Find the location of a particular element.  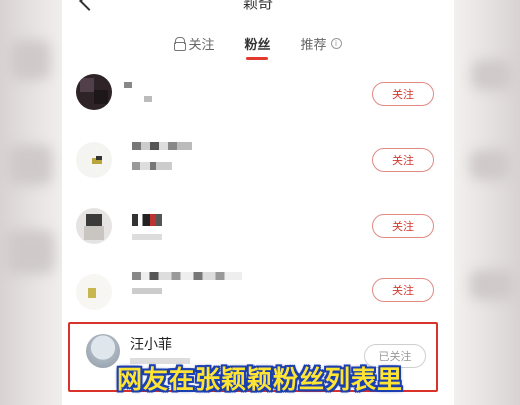

tab-recommended-label: 推荐 is located at coordinates (313, 45).